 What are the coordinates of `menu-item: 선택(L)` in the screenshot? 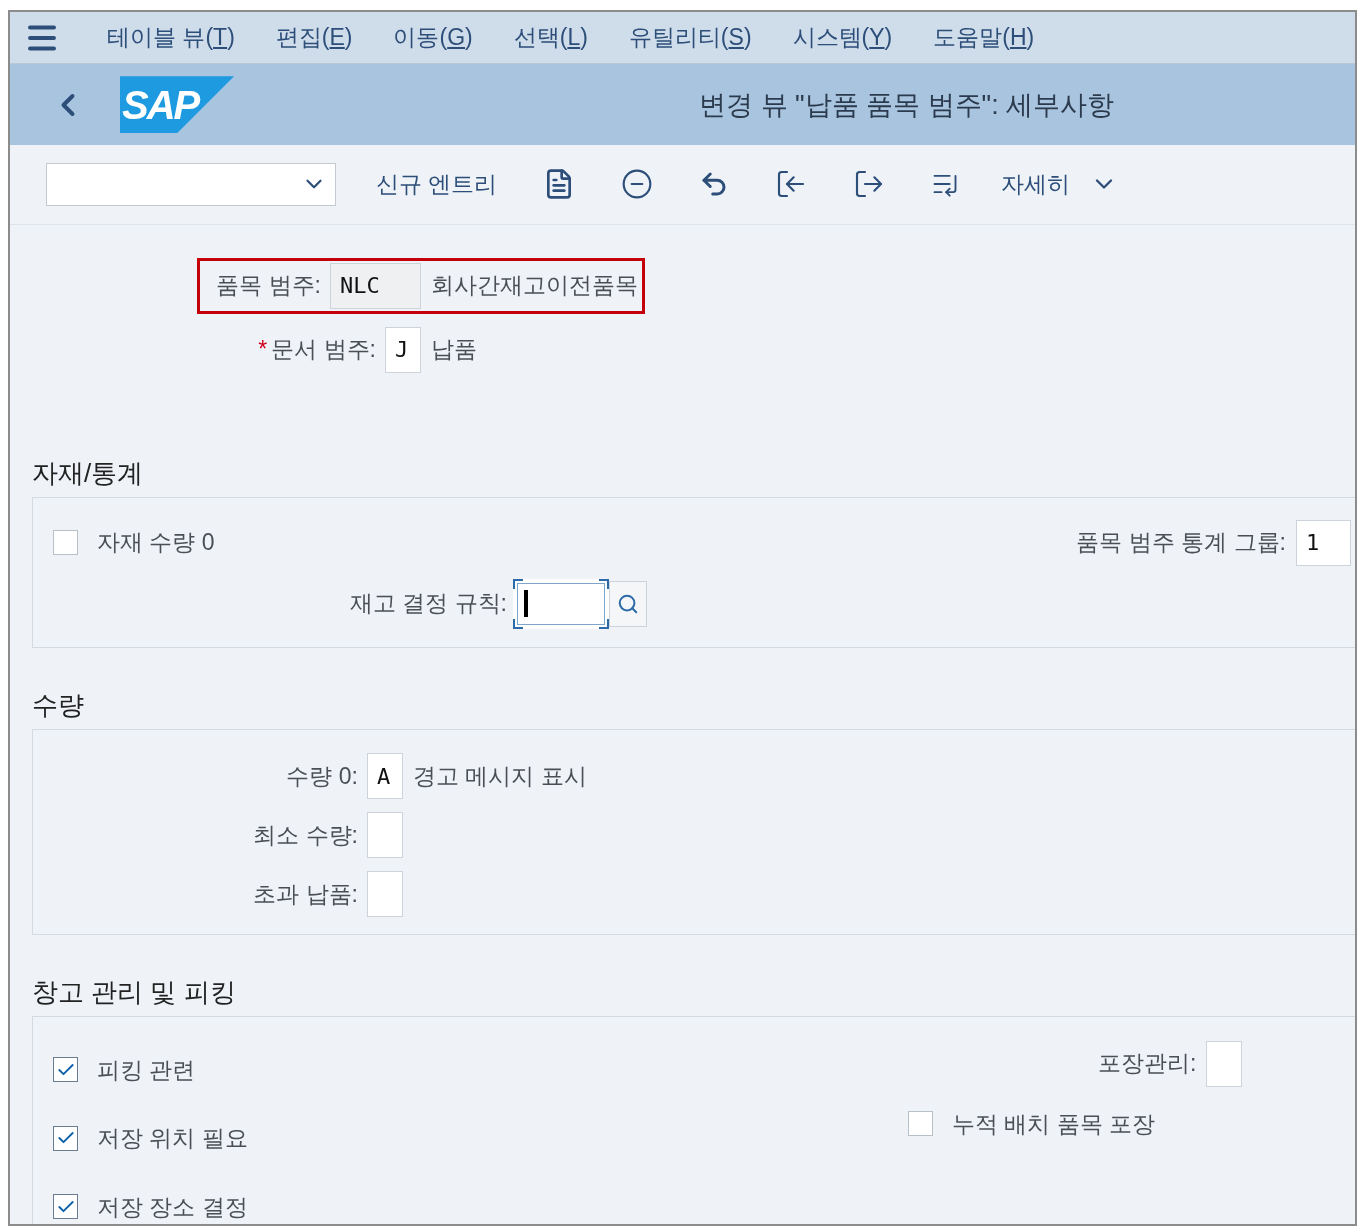 It's located at (550, 37).